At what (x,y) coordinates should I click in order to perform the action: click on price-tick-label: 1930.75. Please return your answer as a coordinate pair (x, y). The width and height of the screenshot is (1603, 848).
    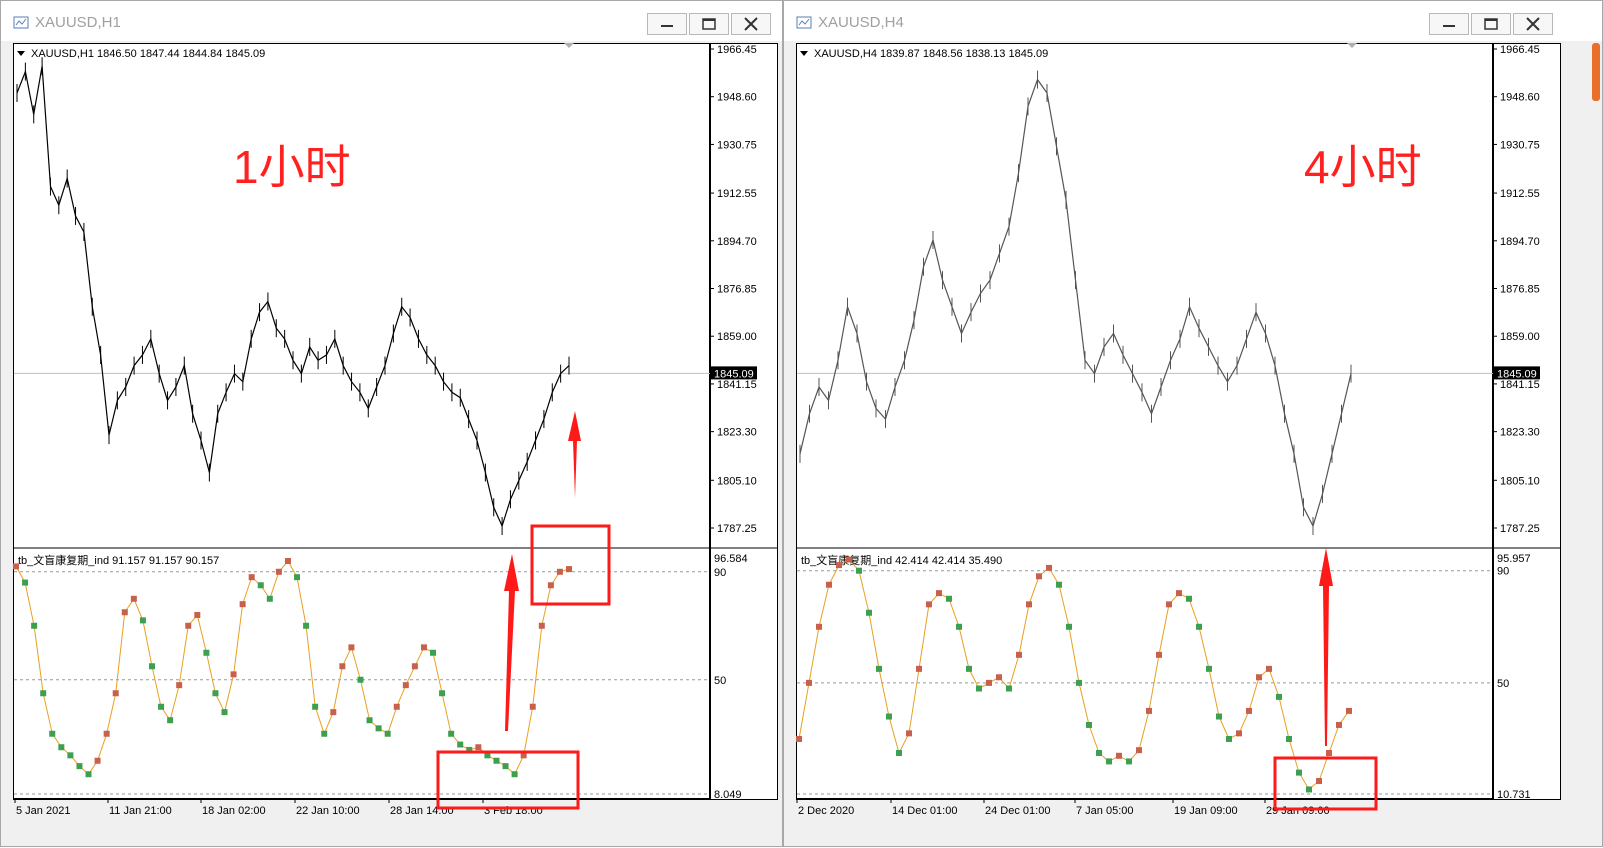
    Looking at the image, I should click on (737, 145).